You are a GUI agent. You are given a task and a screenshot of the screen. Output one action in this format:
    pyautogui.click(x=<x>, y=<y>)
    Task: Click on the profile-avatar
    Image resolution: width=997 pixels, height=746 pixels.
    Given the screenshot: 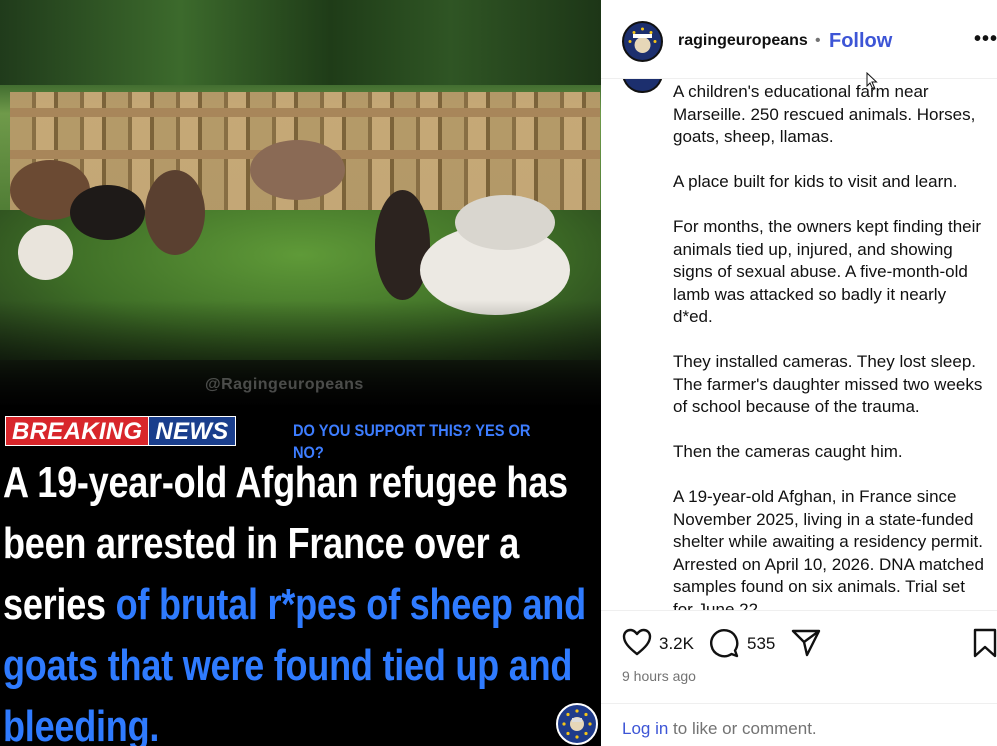 What is the action you would take?
    pyautogui.click(x=642, y=41)
    